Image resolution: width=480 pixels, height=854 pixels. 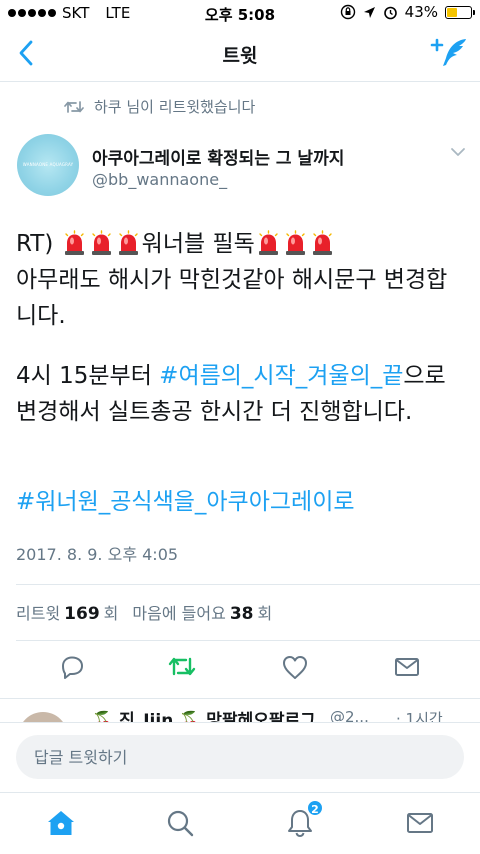 I want to click on tweet-paragraph-1: RT) 워너블 필독 아무래도 해시가 막힌것같아 해시문구 변경합니다., so click(x=242, y=280).